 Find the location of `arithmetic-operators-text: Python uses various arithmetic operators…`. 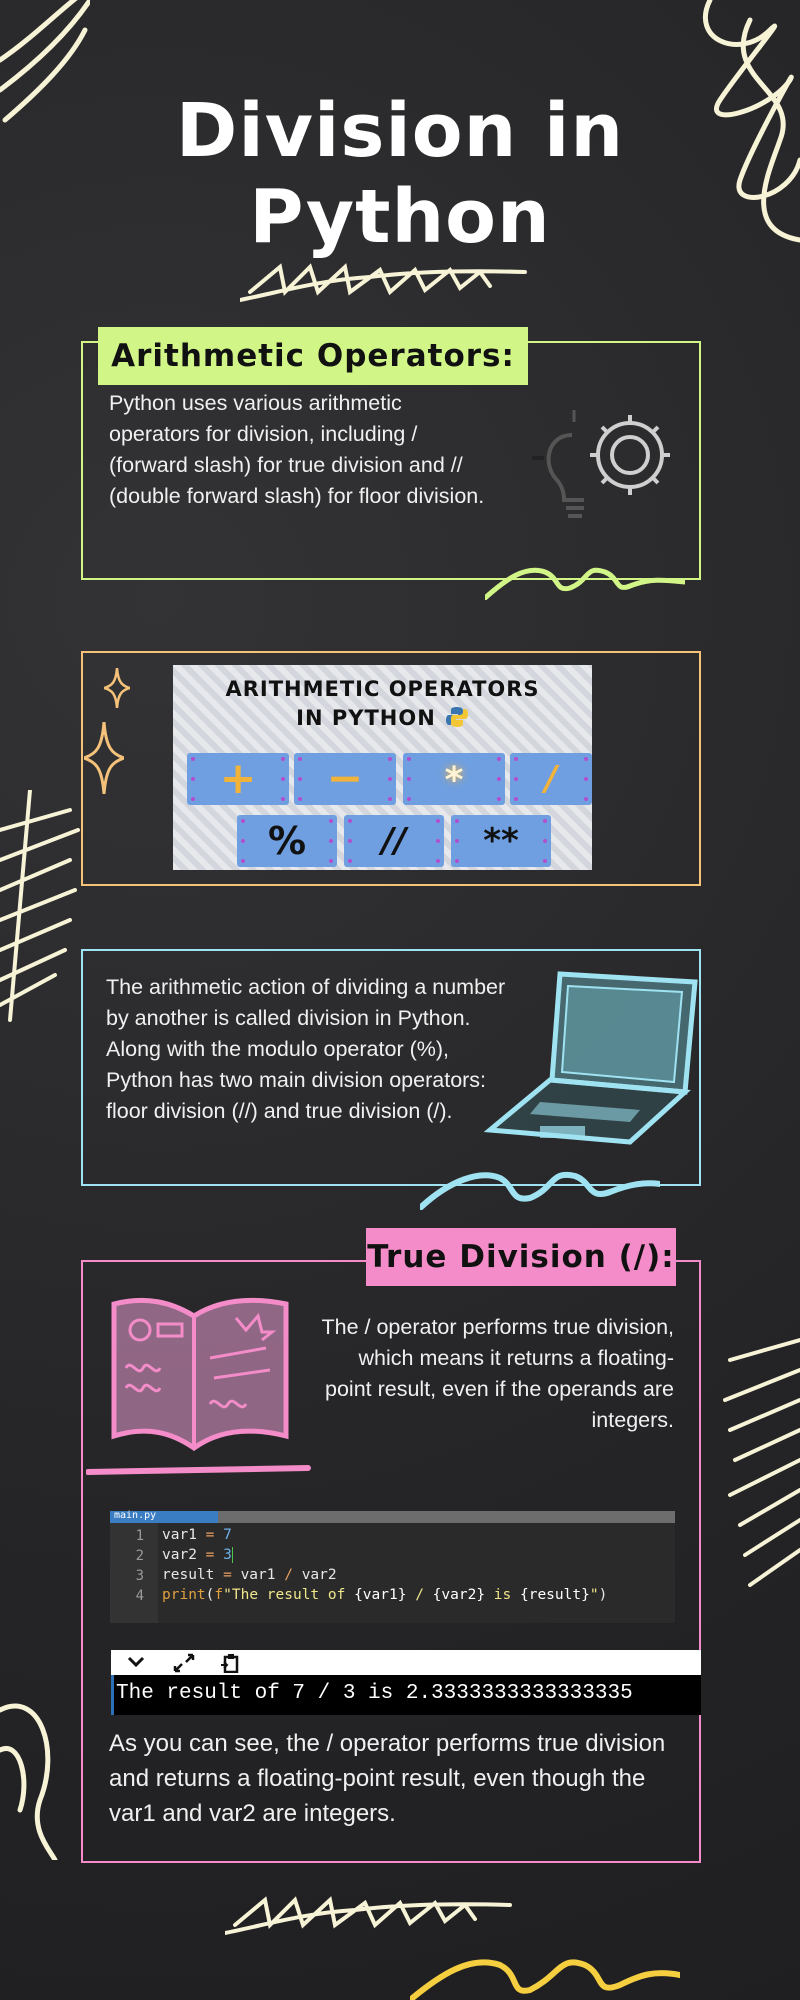

arithmetic-operators-text: Python uses various arithmetic operators… is located at coordinates (297, 449).